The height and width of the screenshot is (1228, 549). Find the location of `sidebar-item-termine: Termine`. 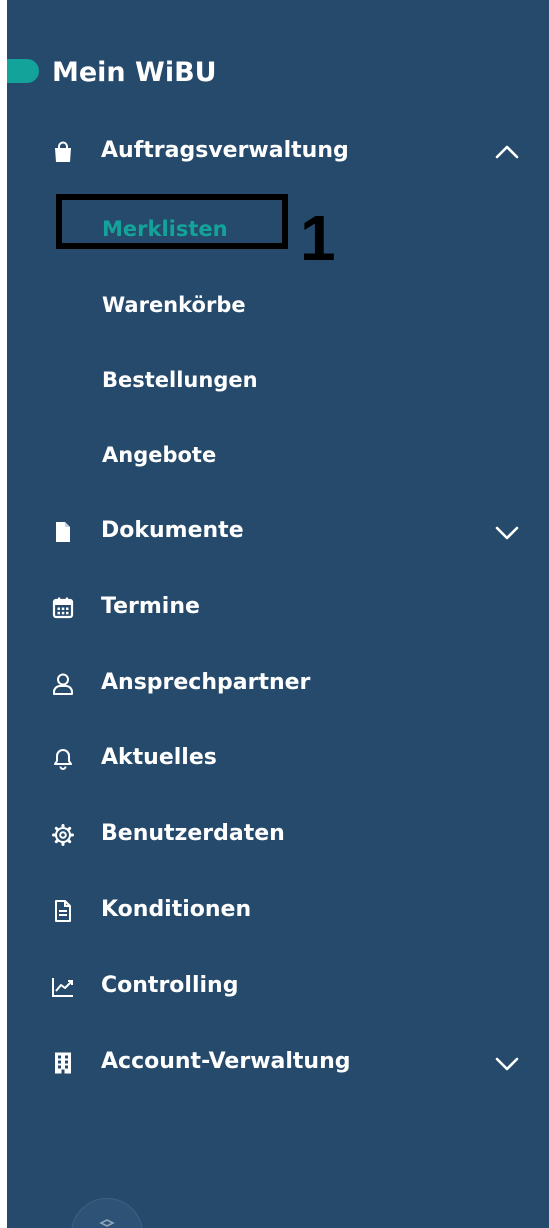

sidebar-item-termine: Termine is located at coordinates (278, 608).